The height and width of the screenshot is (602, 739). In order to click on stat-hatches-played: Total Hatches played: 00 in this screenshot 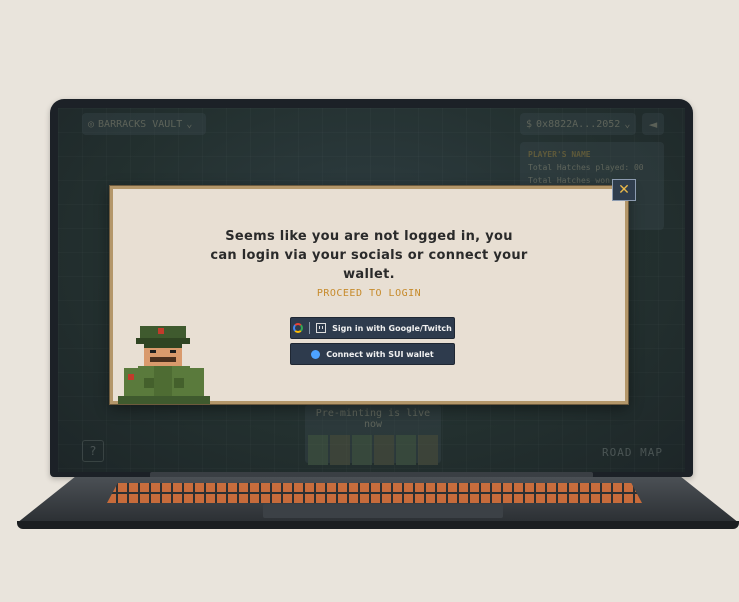, I will do `click(592, 167)`.